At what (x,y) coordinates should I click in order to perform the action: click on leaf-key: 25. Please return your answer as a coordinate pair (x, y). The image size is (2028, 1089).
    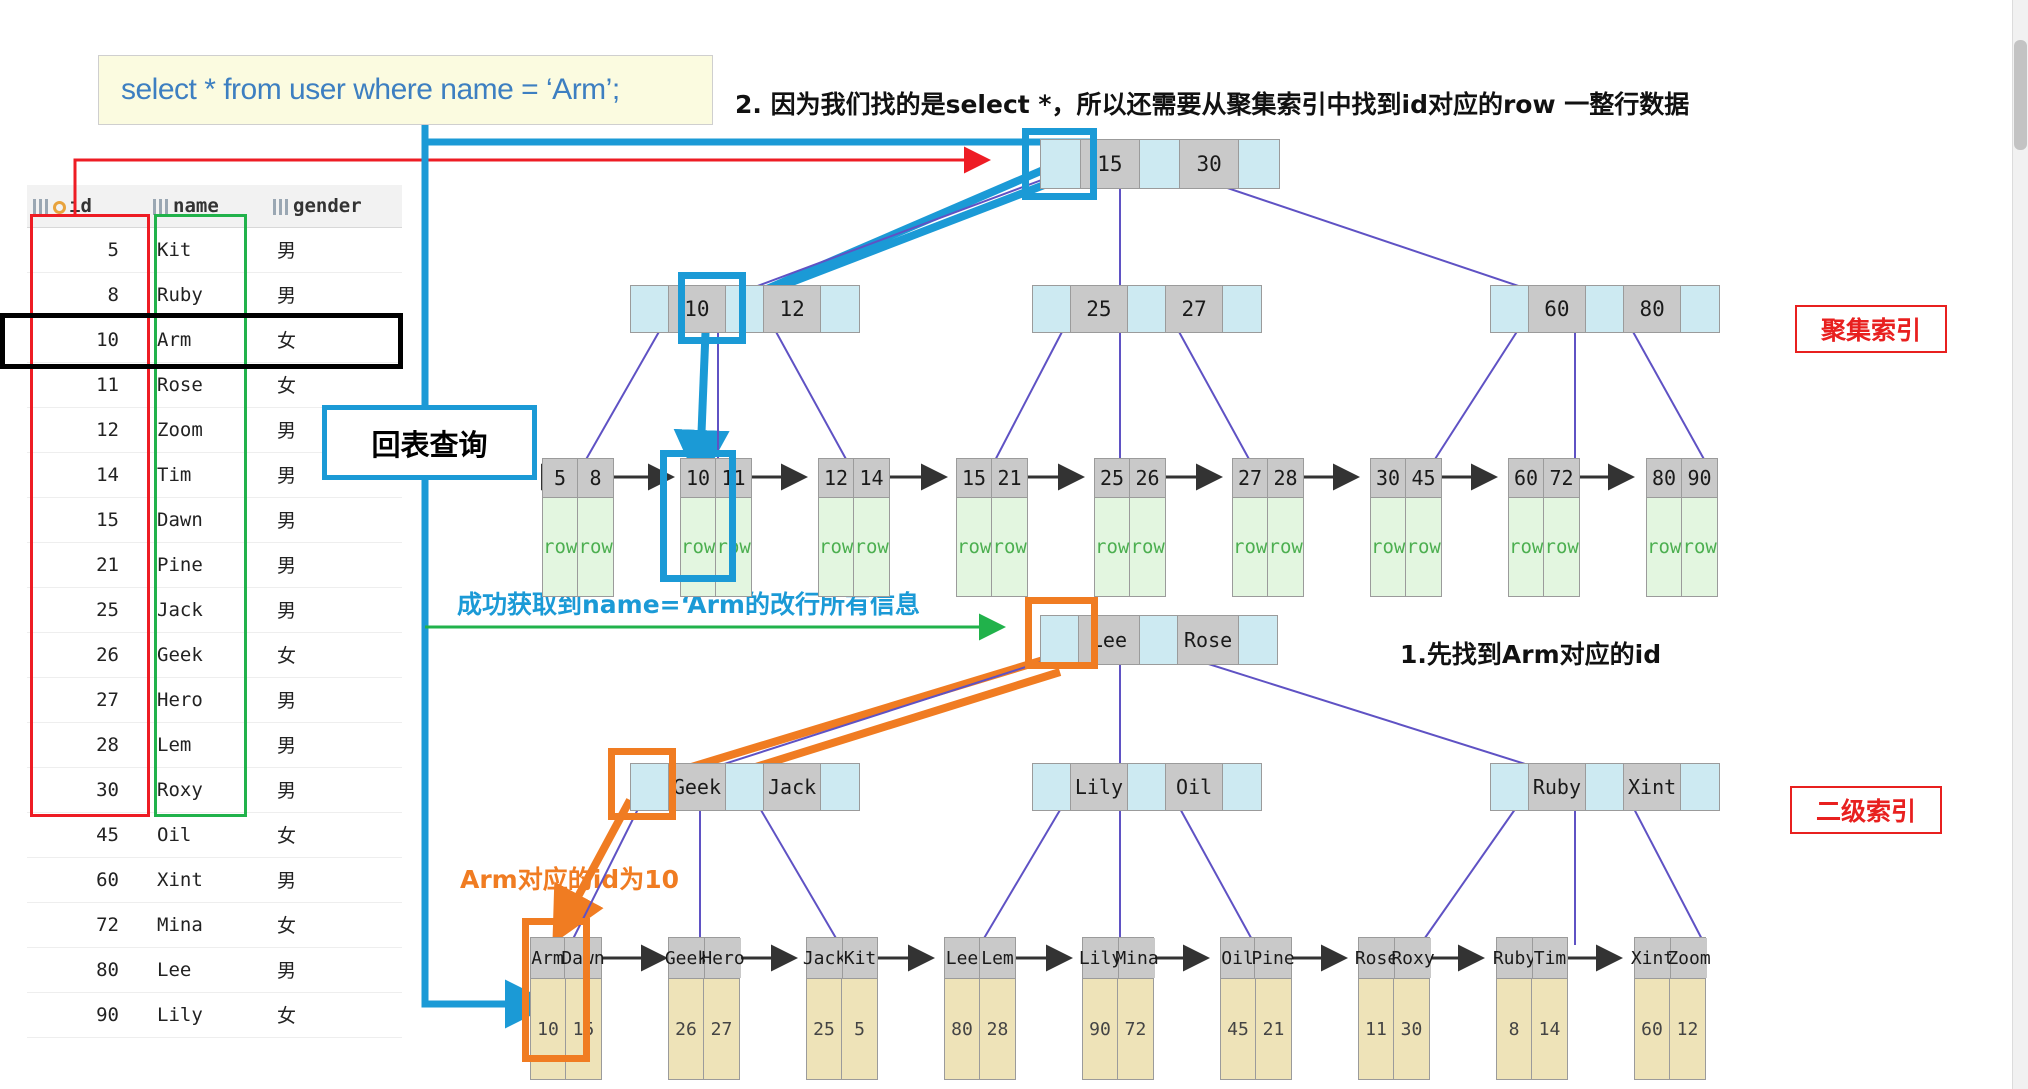
    Looking at the image, I should click on (1113, 478).